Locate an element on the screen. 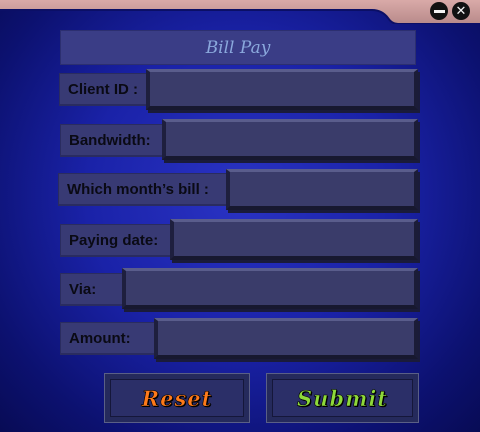  submit-button: Submit is located at coordinates (342, 398).